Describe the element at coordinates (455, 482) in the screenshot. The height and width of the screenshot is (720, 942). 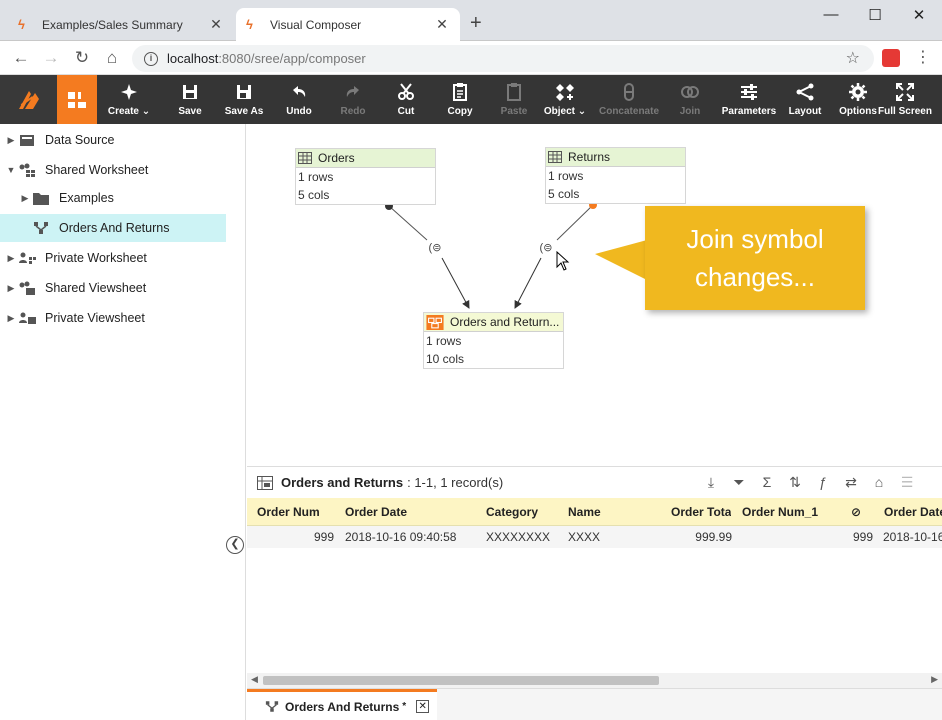
I see `grid-record-count: : 1-1, 1 record(s)` at that location.